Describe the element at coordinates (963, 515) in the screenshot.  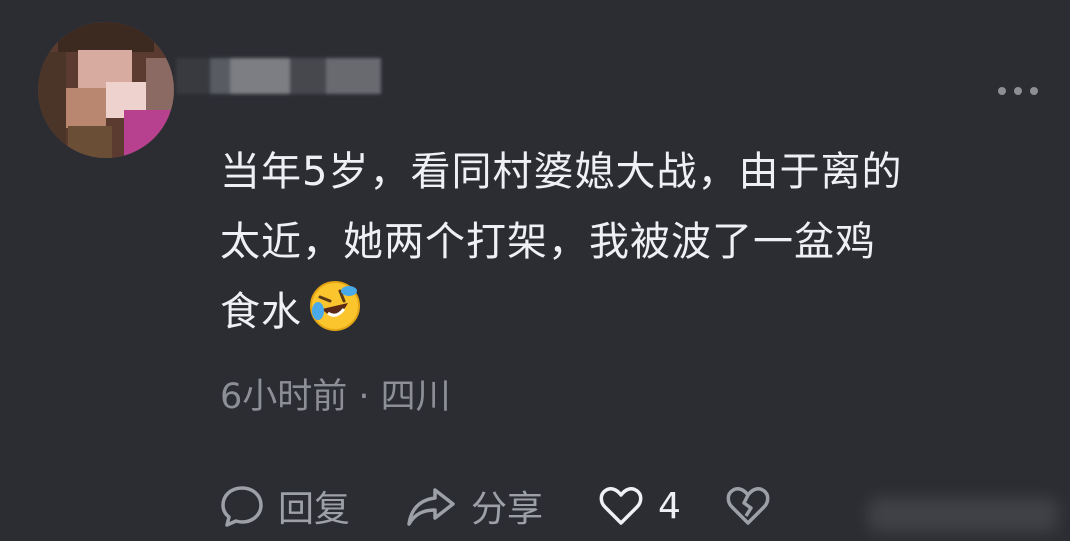
I see `watermark-smudge` at that location.